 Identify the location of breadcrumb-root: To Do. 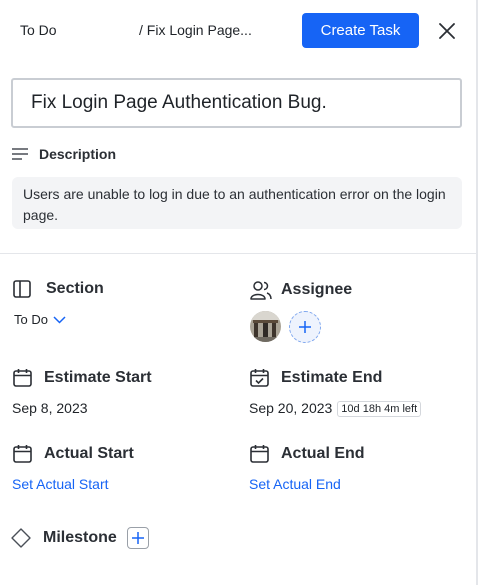
(38, 30).